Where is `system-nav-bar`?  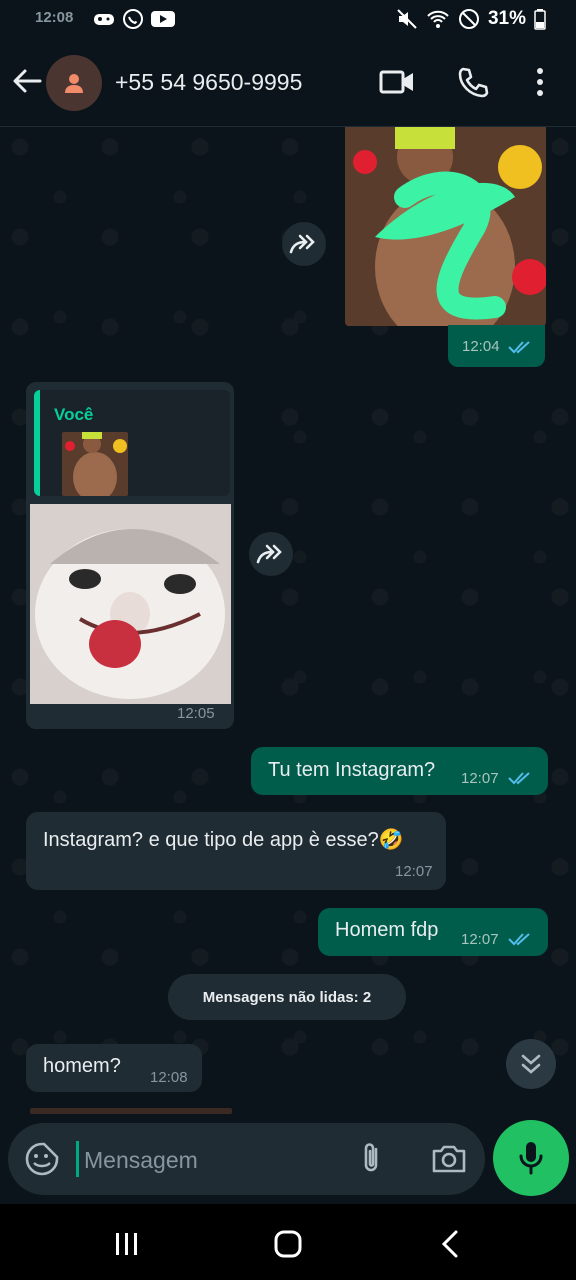 system-nav-bar is located at coordinates (288, 1242).